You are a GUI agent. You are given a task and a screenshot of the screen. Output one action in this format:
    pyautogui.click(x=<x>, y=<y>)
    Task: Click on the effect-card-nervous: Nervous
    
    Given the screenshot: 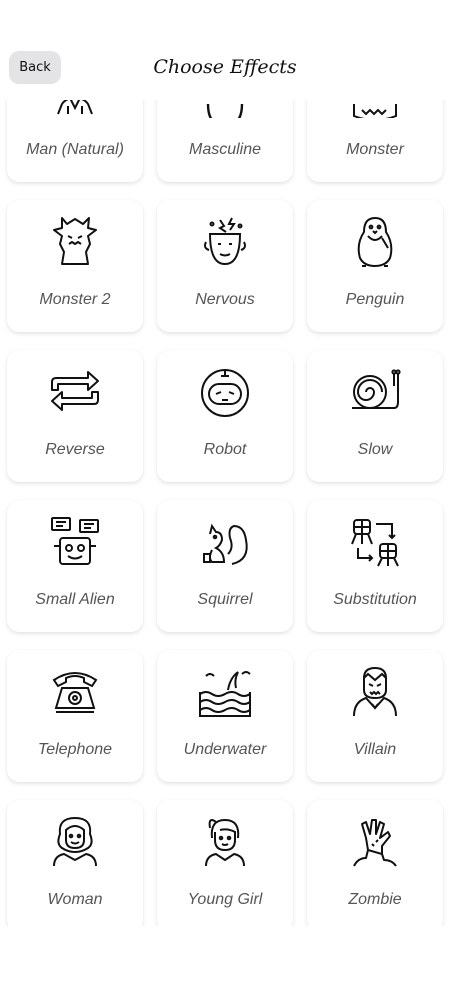 What is the action you would take?
    pyautogui.click(x=225, y=266)
    